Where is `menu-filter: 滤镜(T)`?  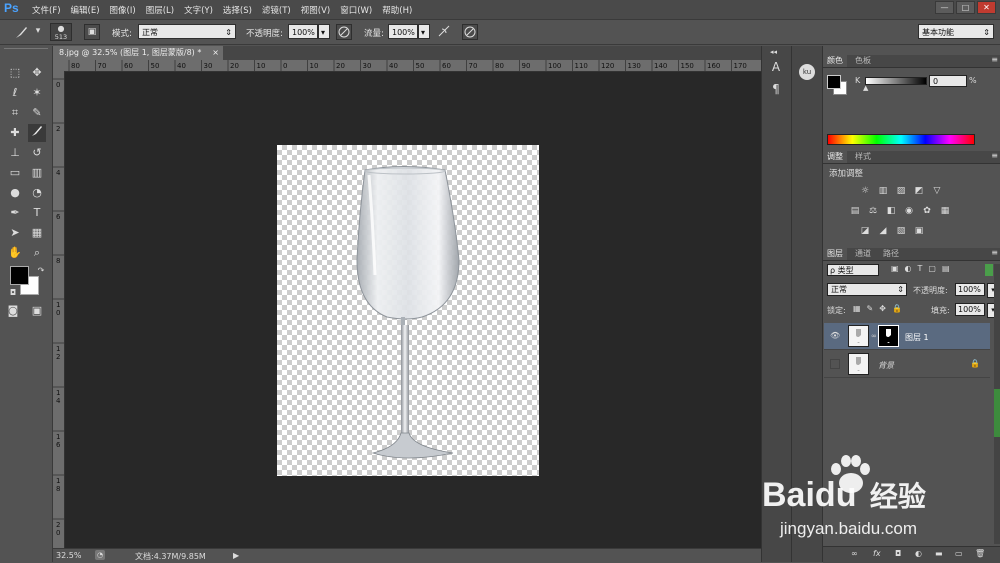
menu-filter: 滤镜(T) is located at coordinates (276, 10).